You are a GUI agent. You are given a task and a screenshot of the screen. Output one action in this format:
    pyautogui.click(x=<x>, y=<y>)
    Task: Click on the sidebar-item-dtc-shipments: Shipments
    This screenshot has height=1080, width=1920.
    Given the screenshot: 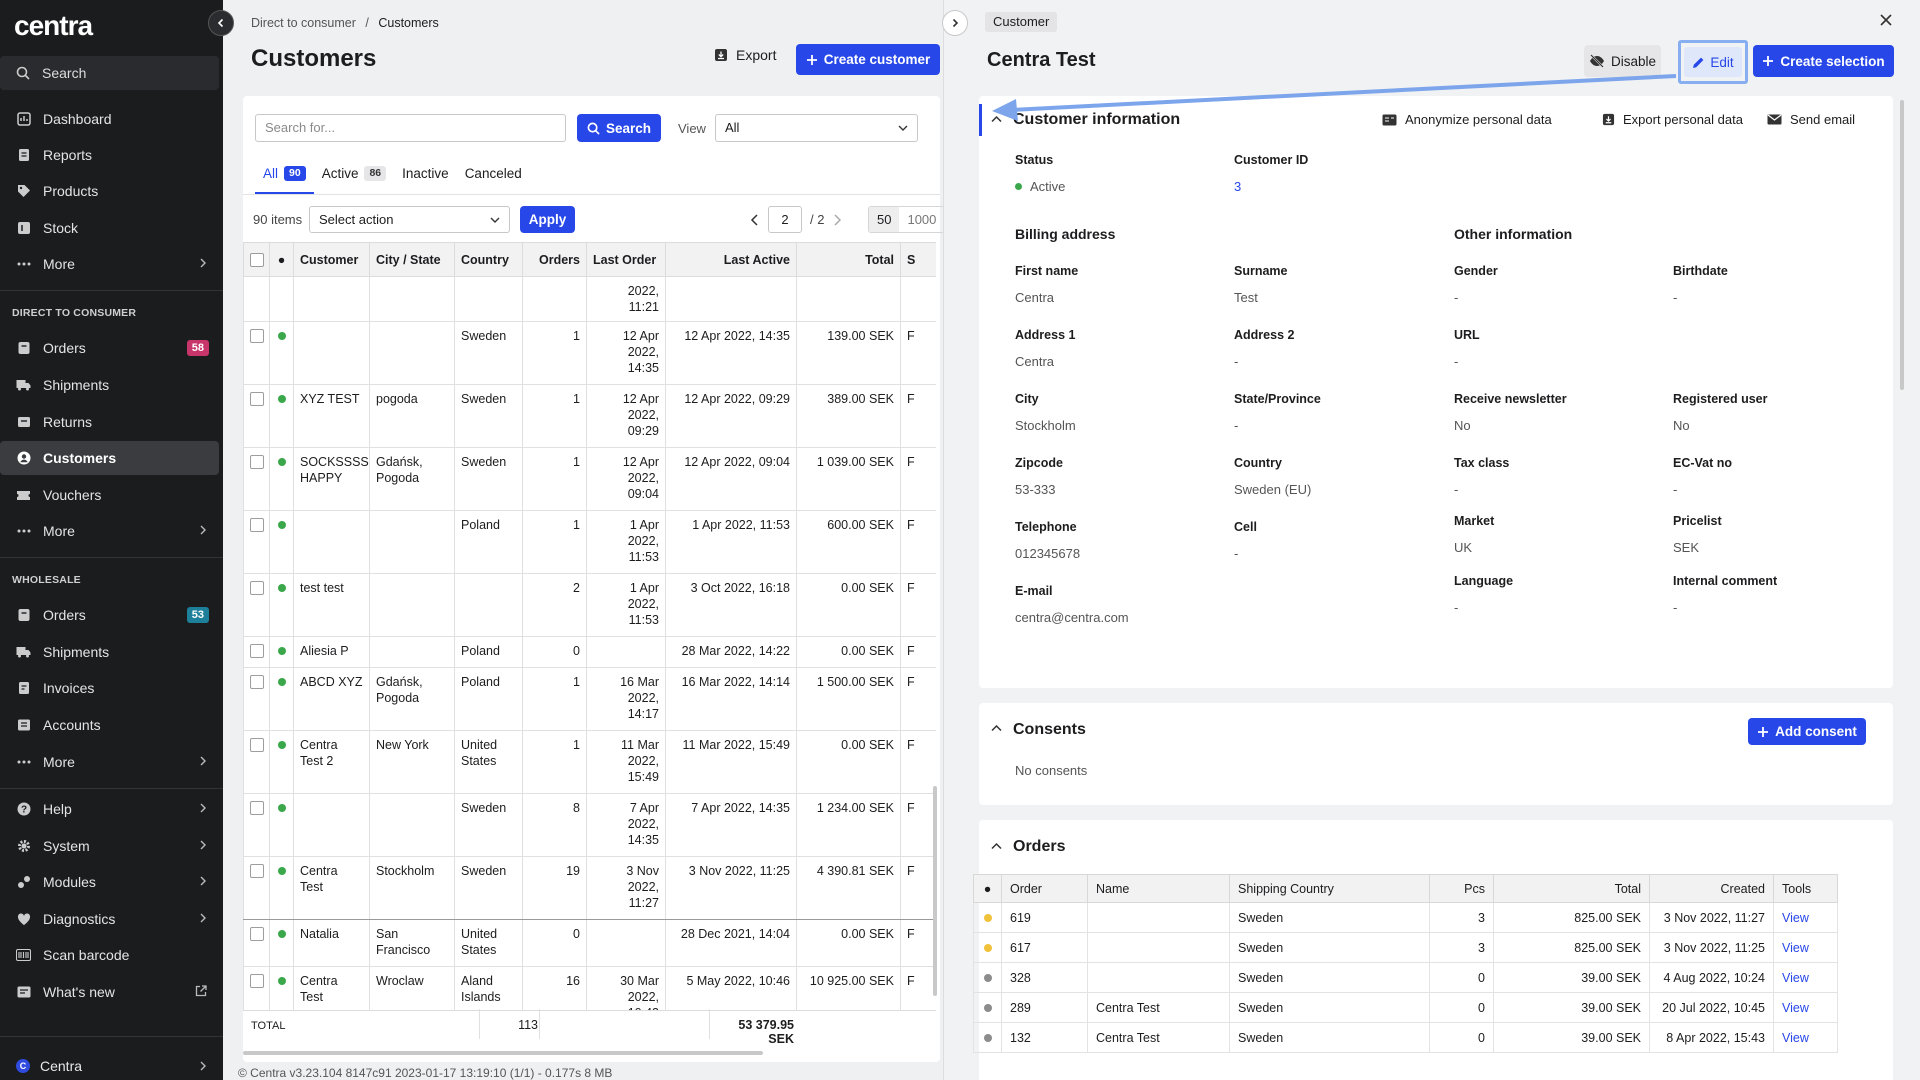 What is the action you would take?
    pyautogui.click(x=109, y=385)
    